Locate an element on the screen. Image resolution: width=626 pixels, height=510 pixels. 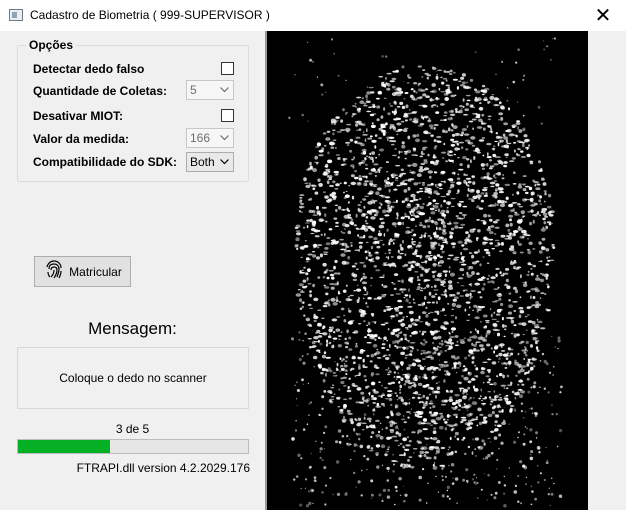
message-title: Mensagem: is located at coordinates (132, 328).